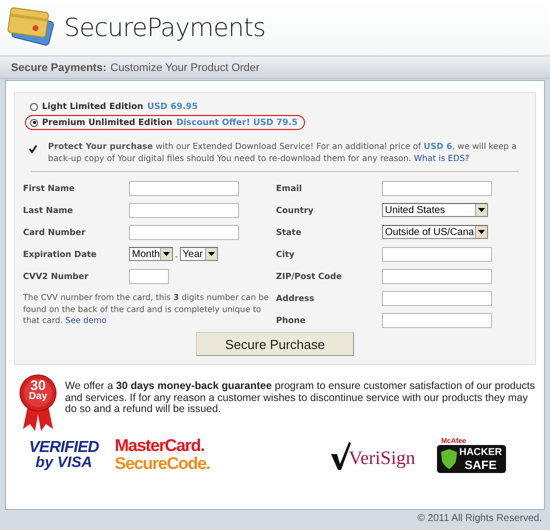 This screenshot has height=530, width=550. What do you see at coordinates (275, 344) in the screenshot?
I see `purchase-button: Secure Purchase` at bounding box center [275, 344].